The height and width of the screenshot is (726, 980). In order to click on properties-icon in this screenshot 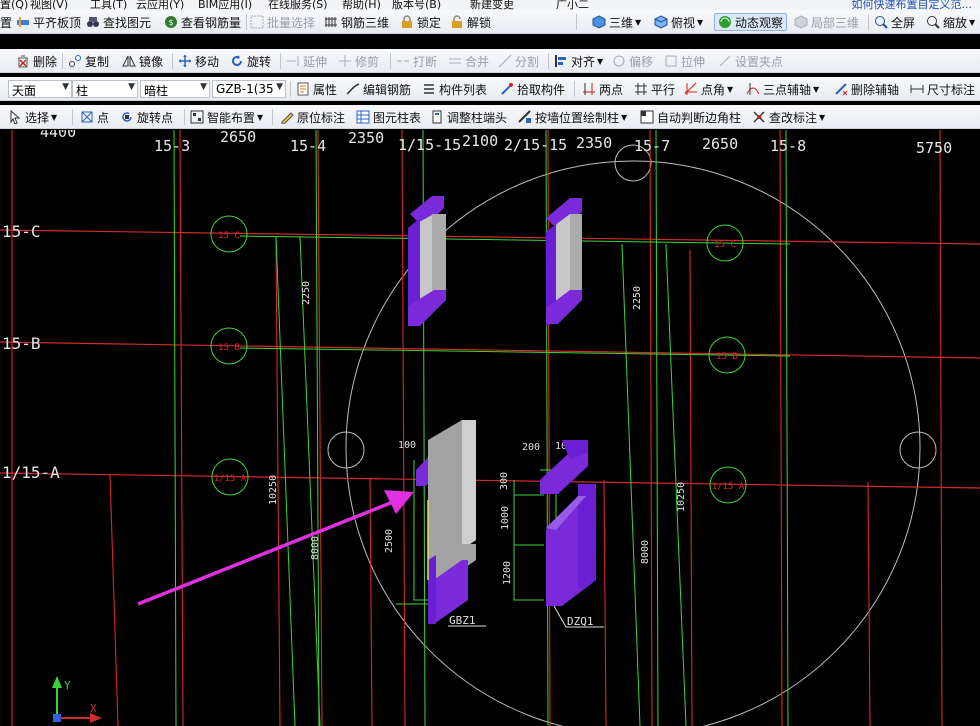, I will do `click(303, 89)`.